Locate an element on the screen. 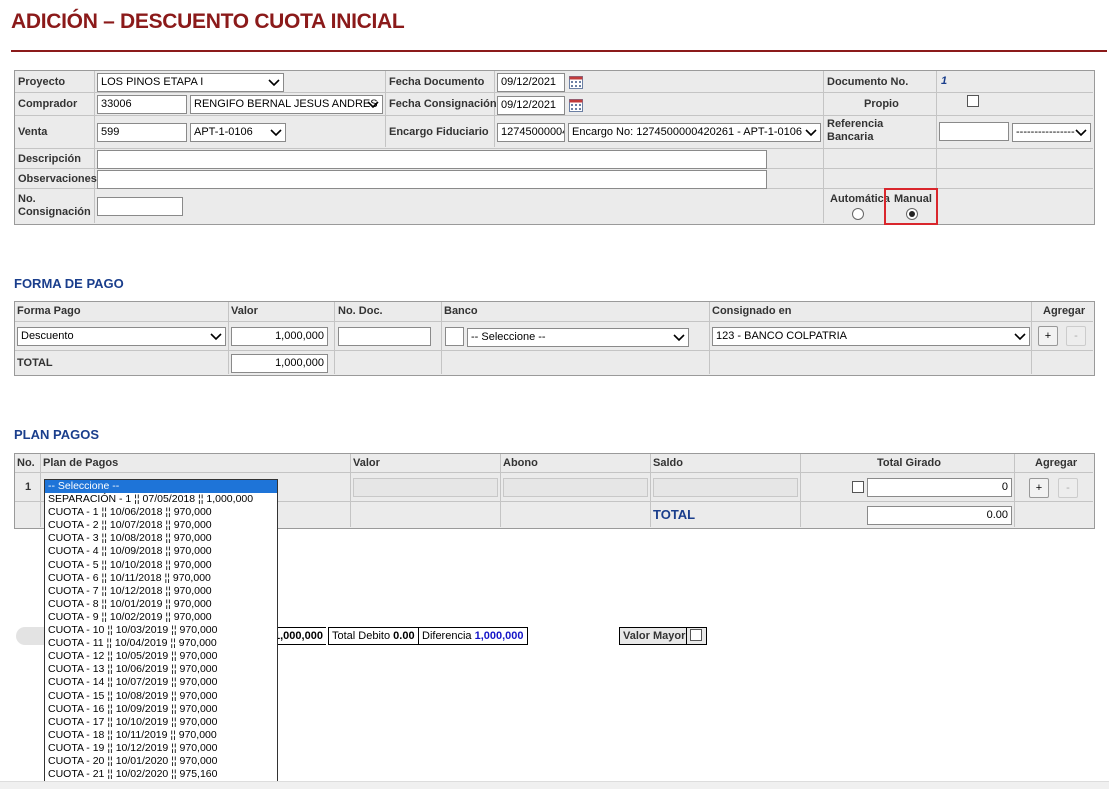 This screenshot has width=1109, height=789. dropdown-option: CUOTA - 12 ¦¦ 10/05/2019 ¦¦ 970,000 is located at coordinates (161, 656).